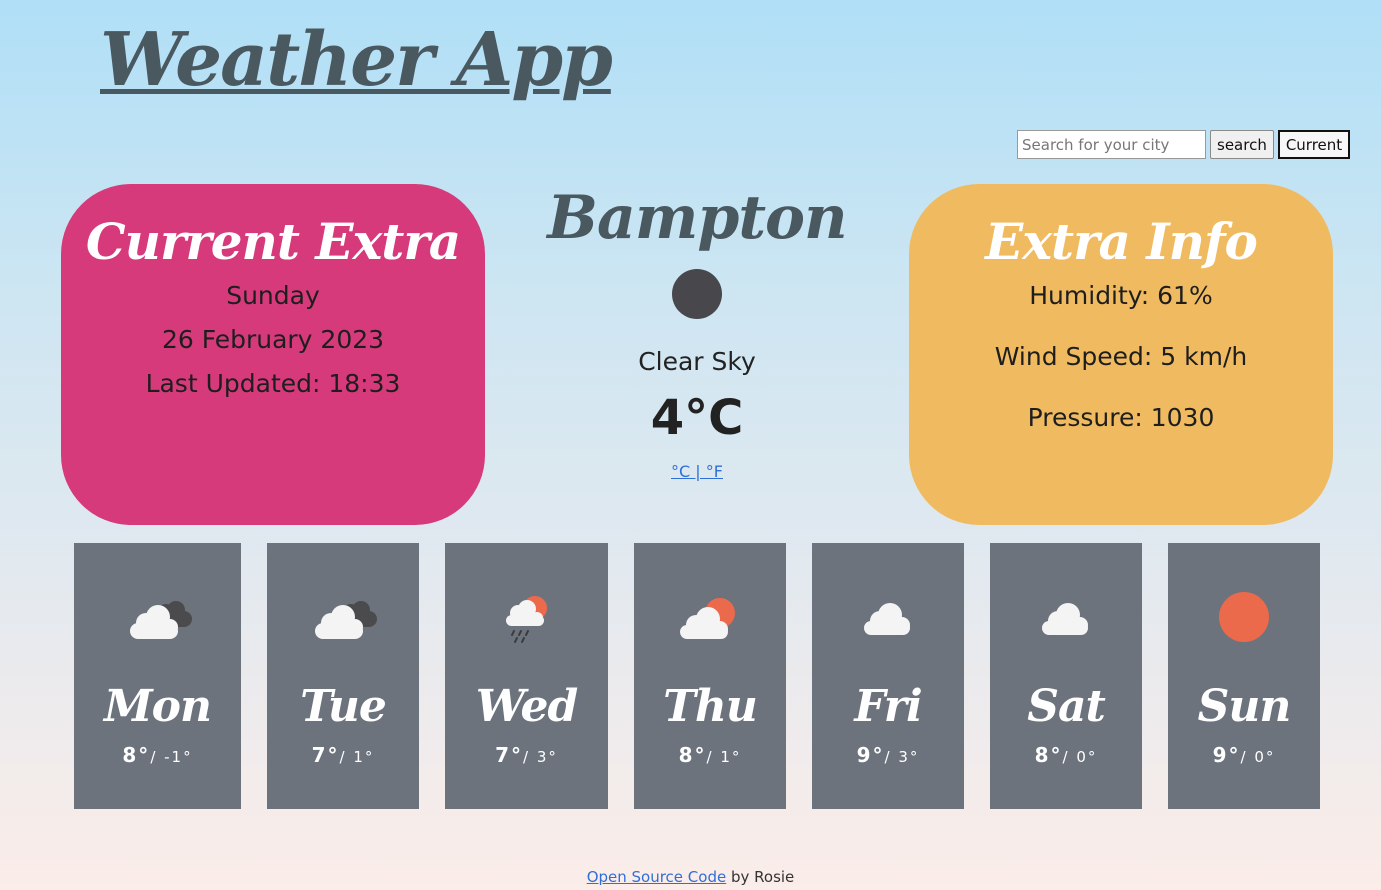 Image resolution: width=1381 pixels, height=890 pixels. I want to click on forecast-card: Mon 8°/ -1°, so click(157, 676).